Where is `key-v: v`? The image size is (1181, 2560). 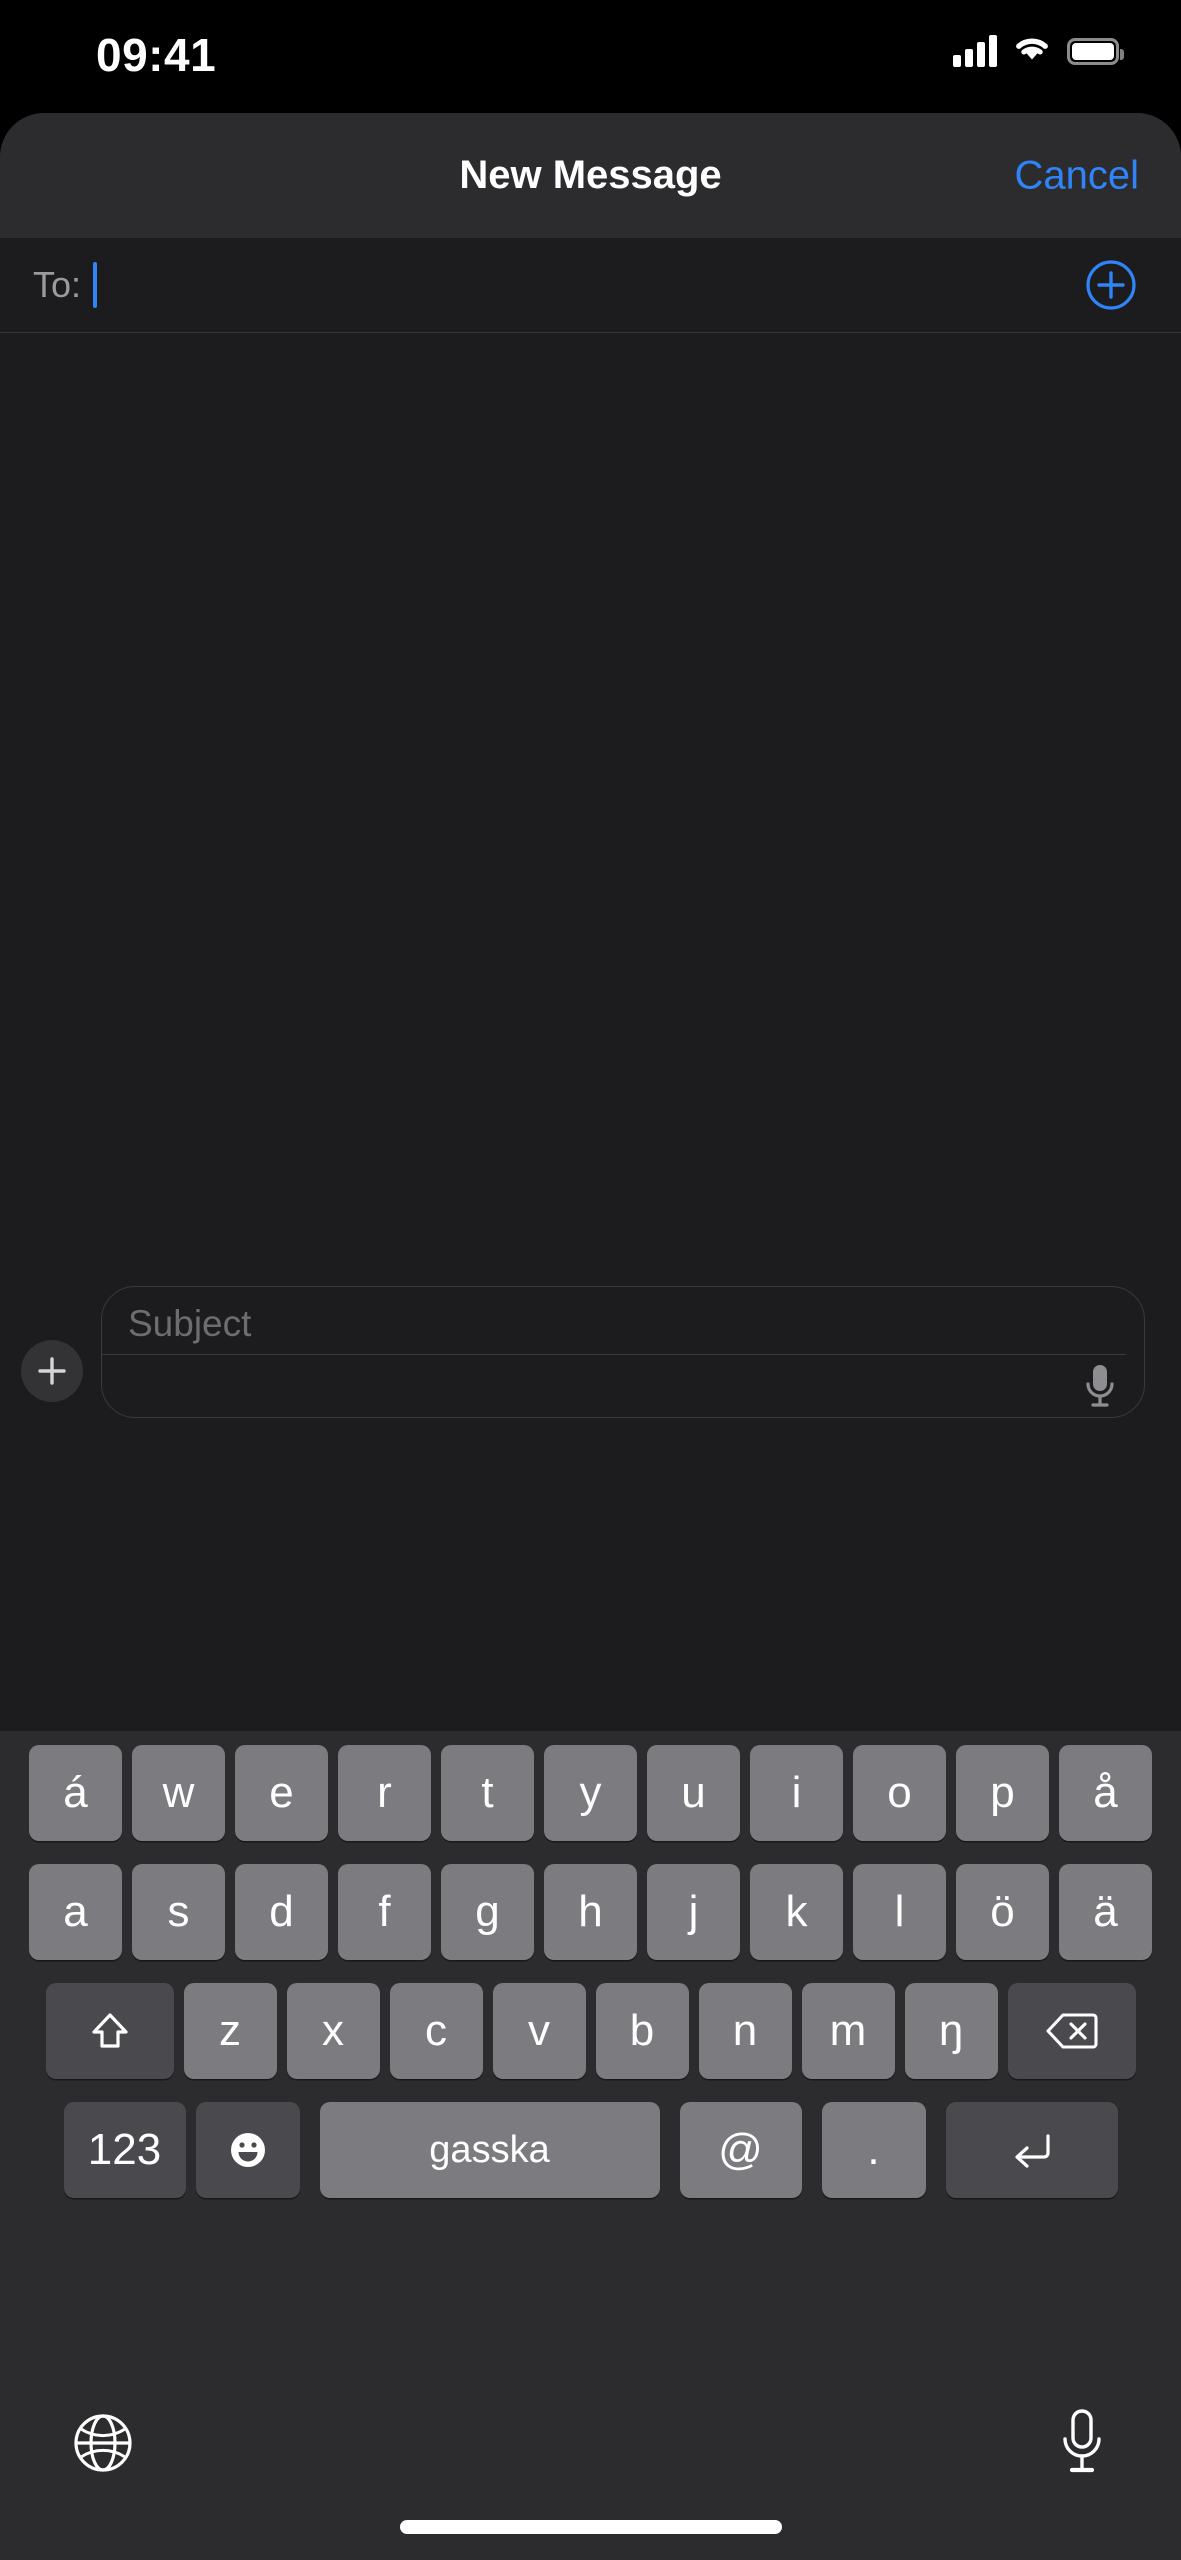 key-v: v is located at coordinates (539, 2031).